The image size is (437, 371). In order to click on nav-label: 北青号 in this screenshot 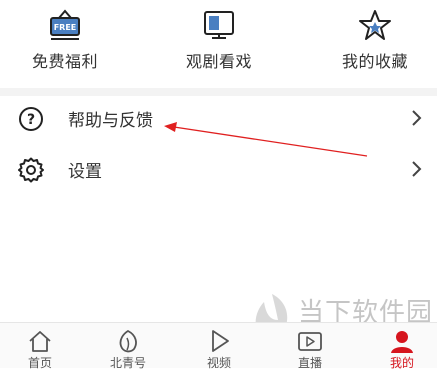, I will do `click(127, 363)`.